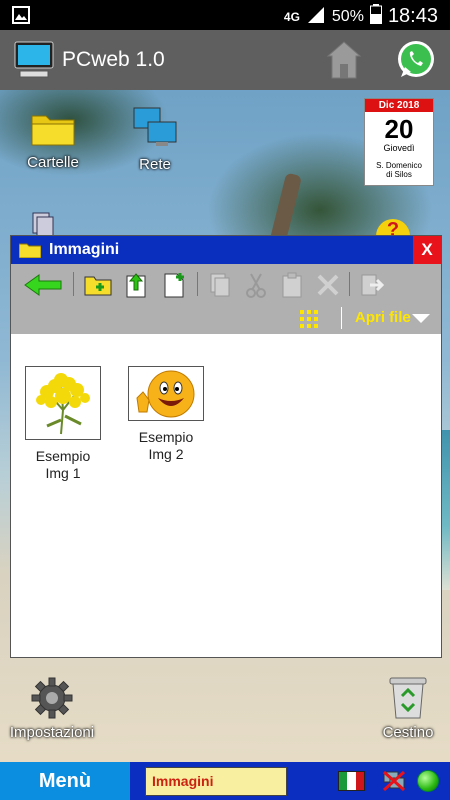 The image size is (450, 800). I want to click on computer-icon, so click(34, 62).